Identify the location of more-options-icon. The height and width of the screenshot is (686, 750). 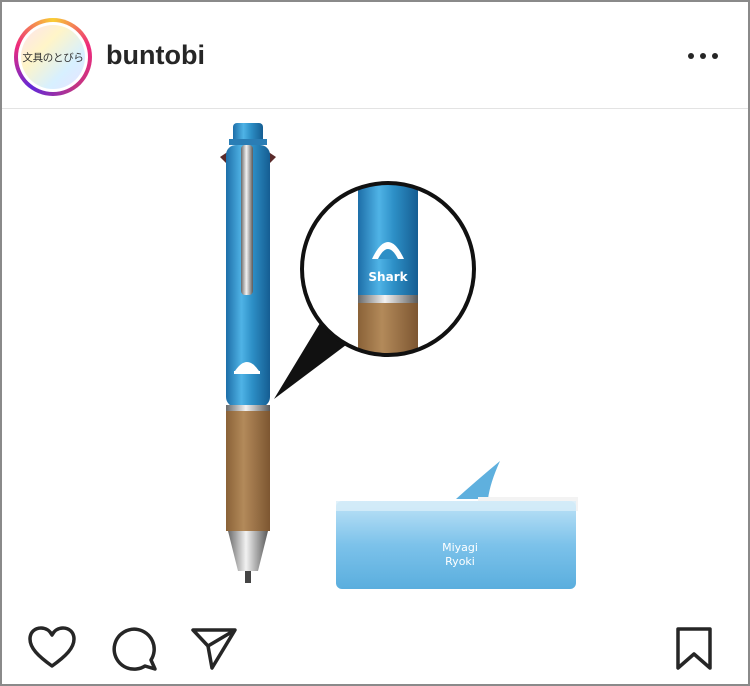
(708, 56).